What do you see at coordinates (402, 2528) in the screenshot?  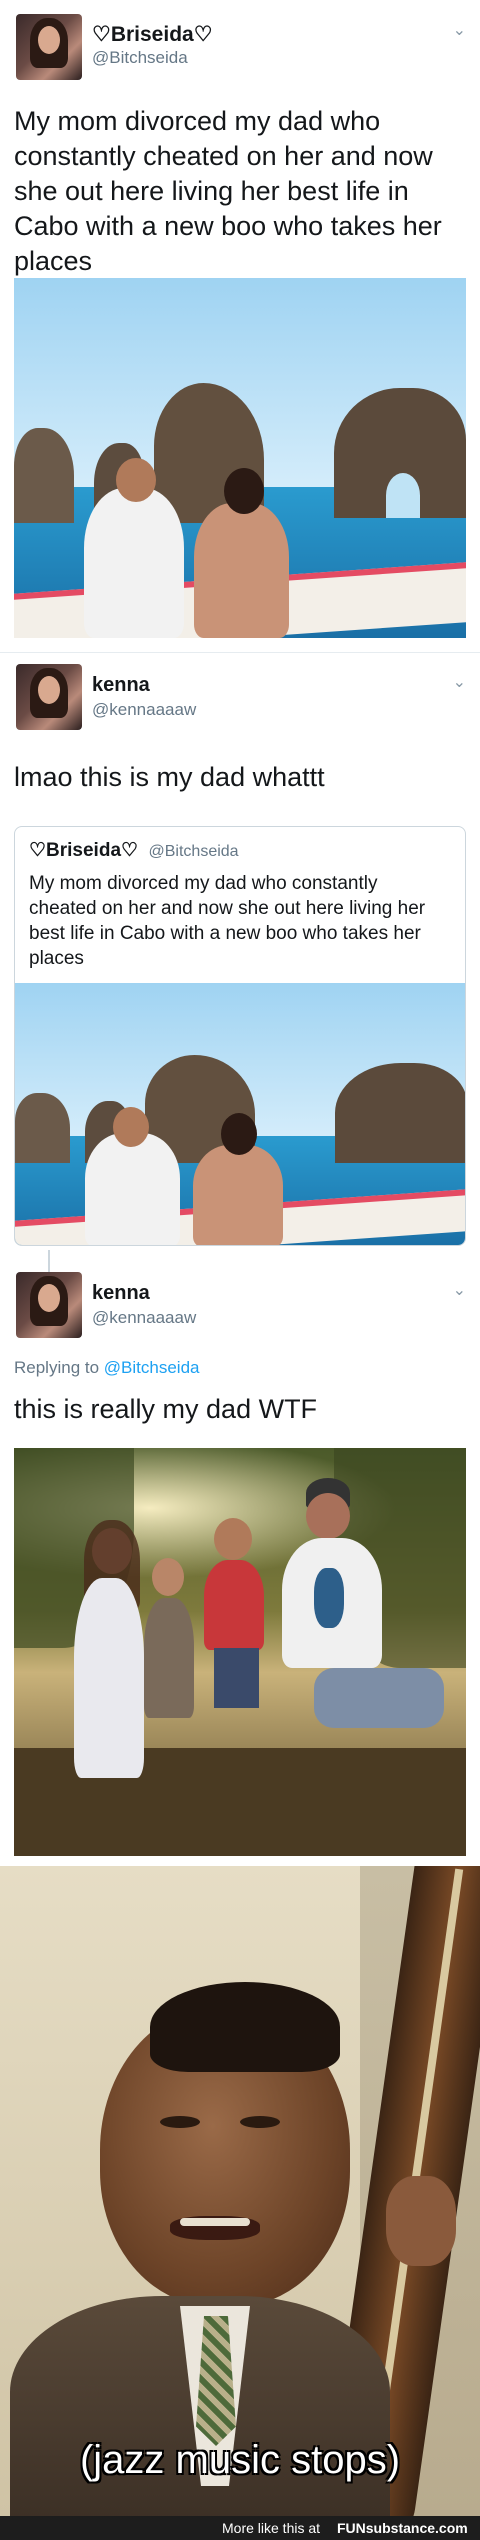 I see `footer-brand-link: FUNsubstance.com` at bounding box center [402, 2528].